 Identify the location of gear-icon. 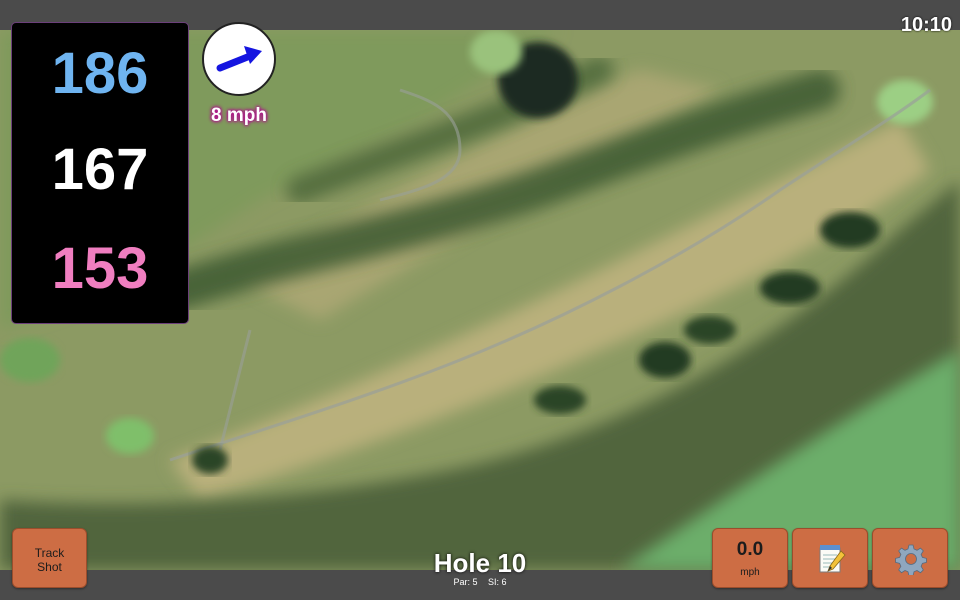
(911, 560).